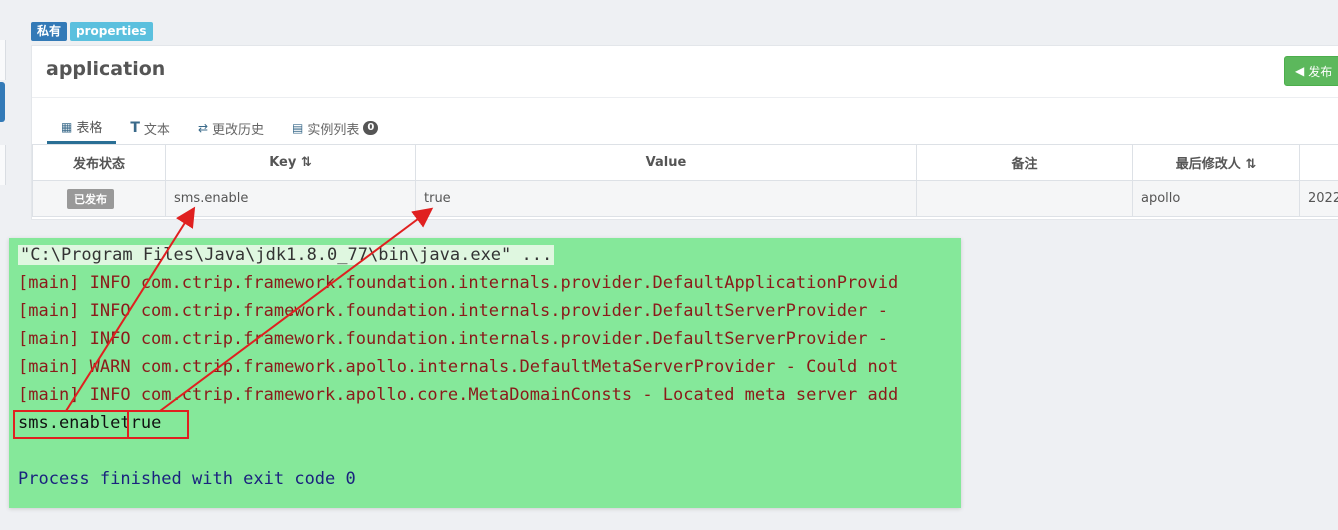 The image size is (1338, 530). What do you see at coordinates (3, 265) in the screenshot?
I see `left-nav-strip` at bounding box center [3, 265].